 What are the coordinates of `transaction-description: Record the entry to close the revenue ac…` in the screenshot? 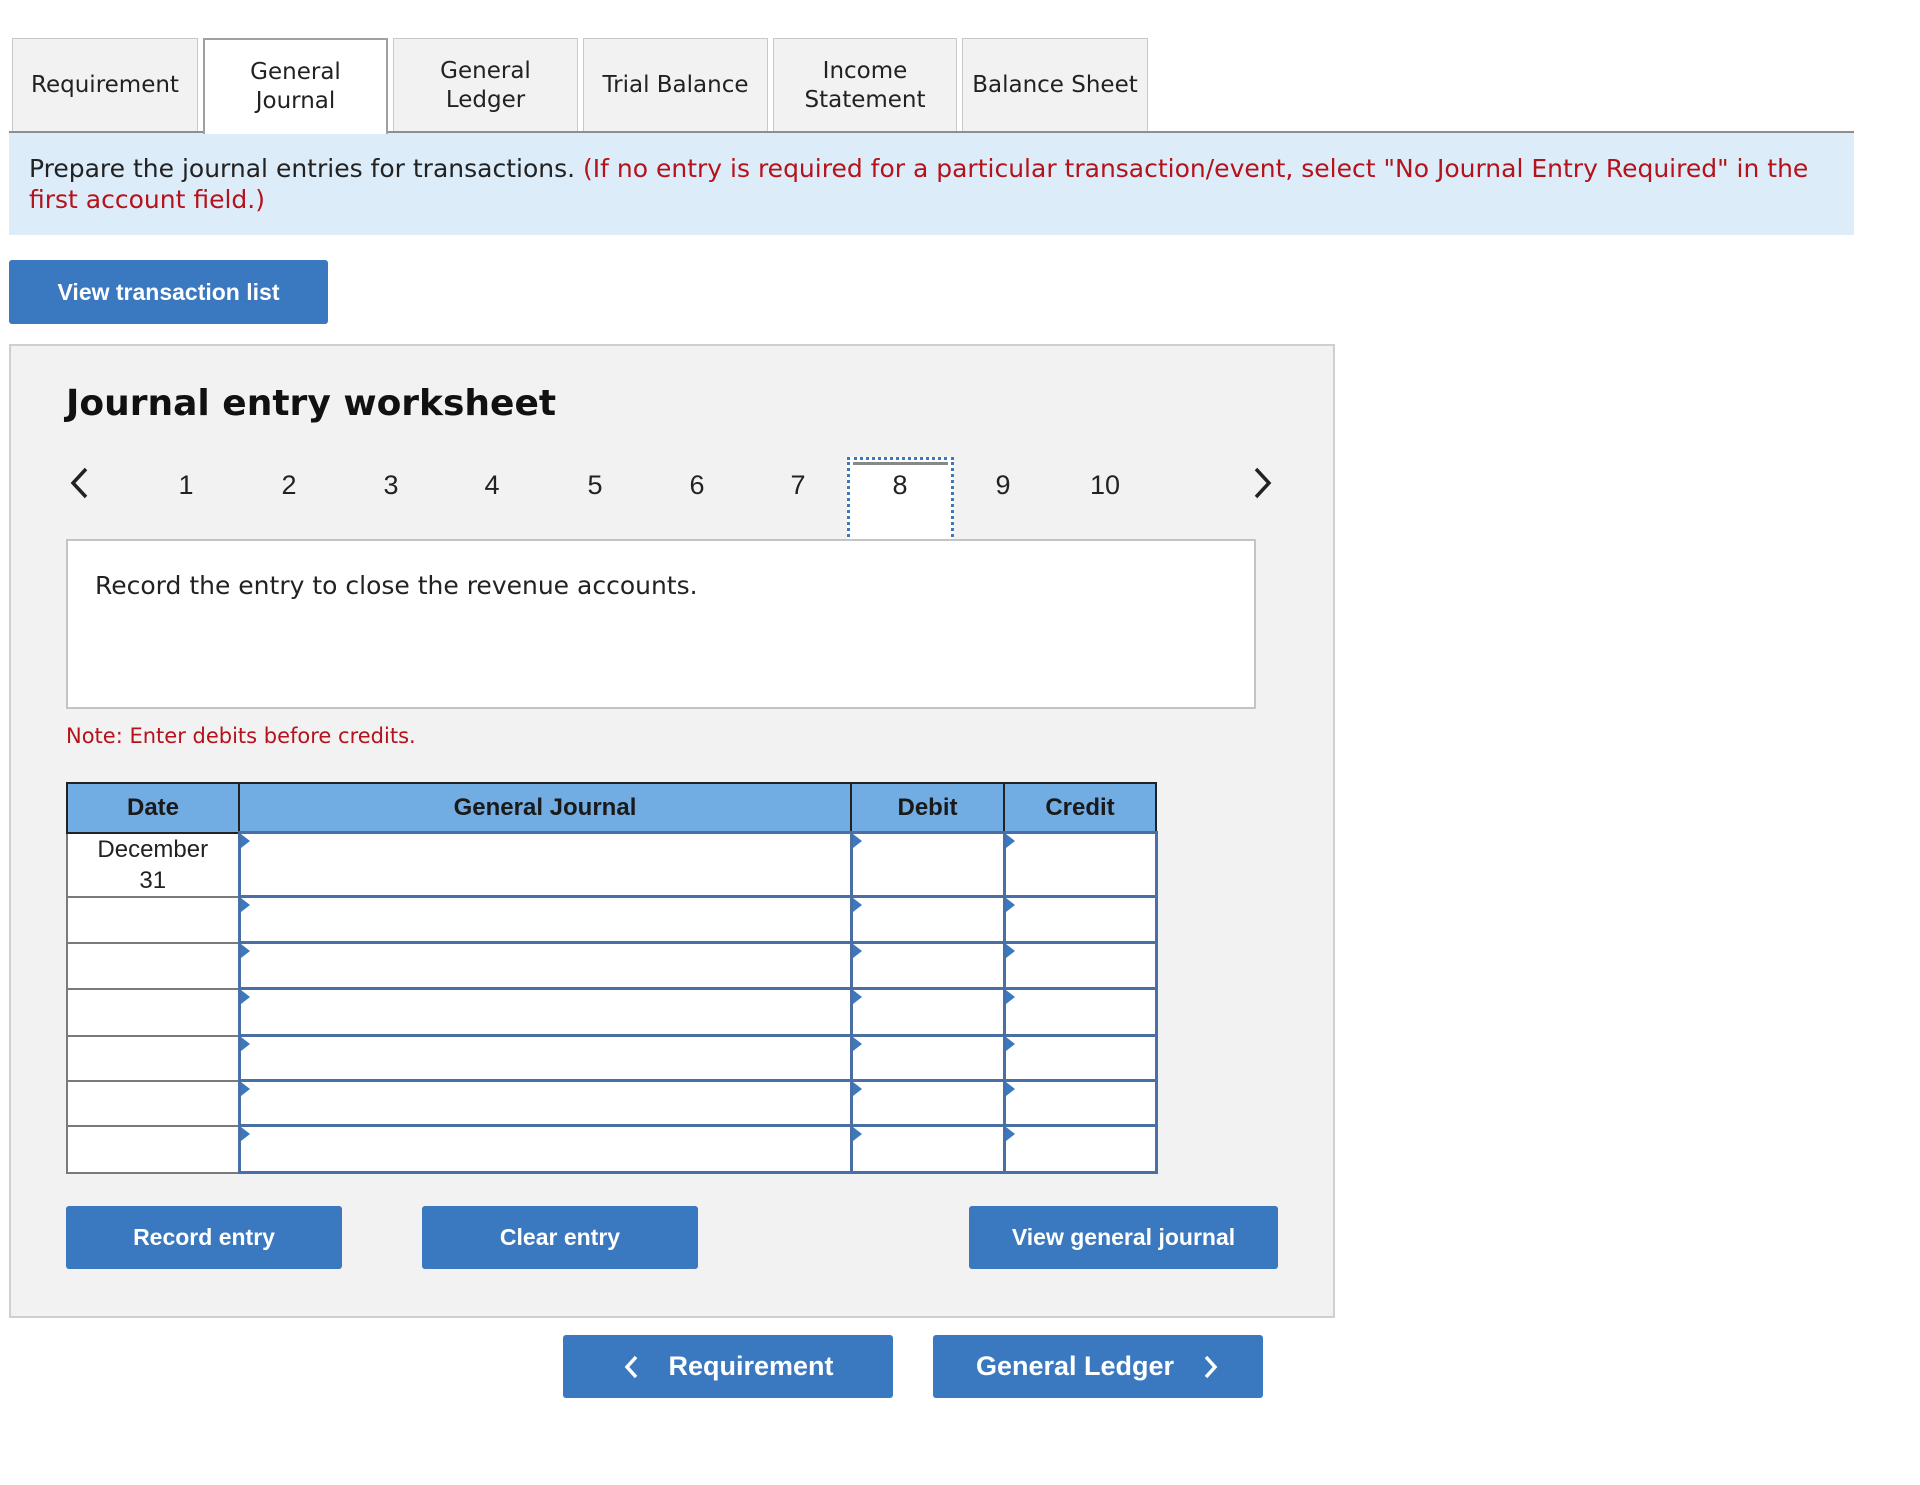 It's located at (661, 624).